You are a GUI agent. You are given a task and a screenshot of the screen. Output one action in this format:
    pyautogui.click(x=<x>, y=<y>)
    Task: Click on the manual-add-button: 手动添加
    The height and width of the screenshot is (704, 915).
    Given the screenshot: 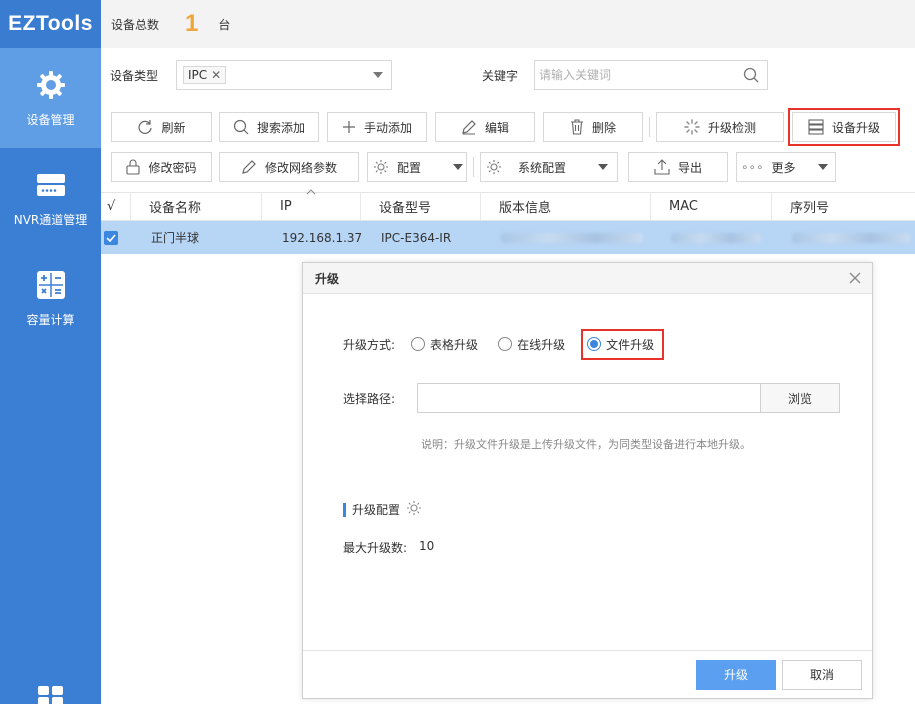 What is the action you would take?
    pyautogui.click(x=377, y=127)
    